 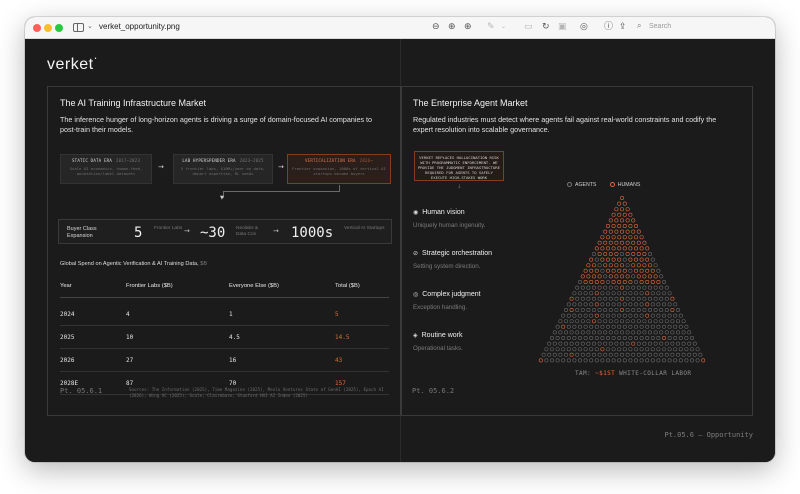 I want to click on chevron-down-icon: ⌄, so click(x=90, y=26).